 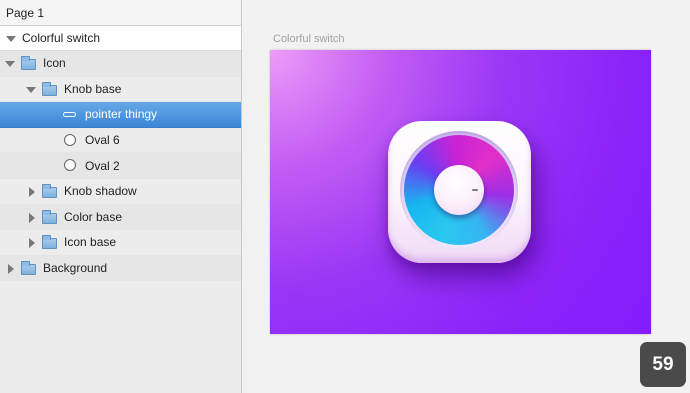 I want to click on page-number-badge: 59, so click(x=663, y=364).